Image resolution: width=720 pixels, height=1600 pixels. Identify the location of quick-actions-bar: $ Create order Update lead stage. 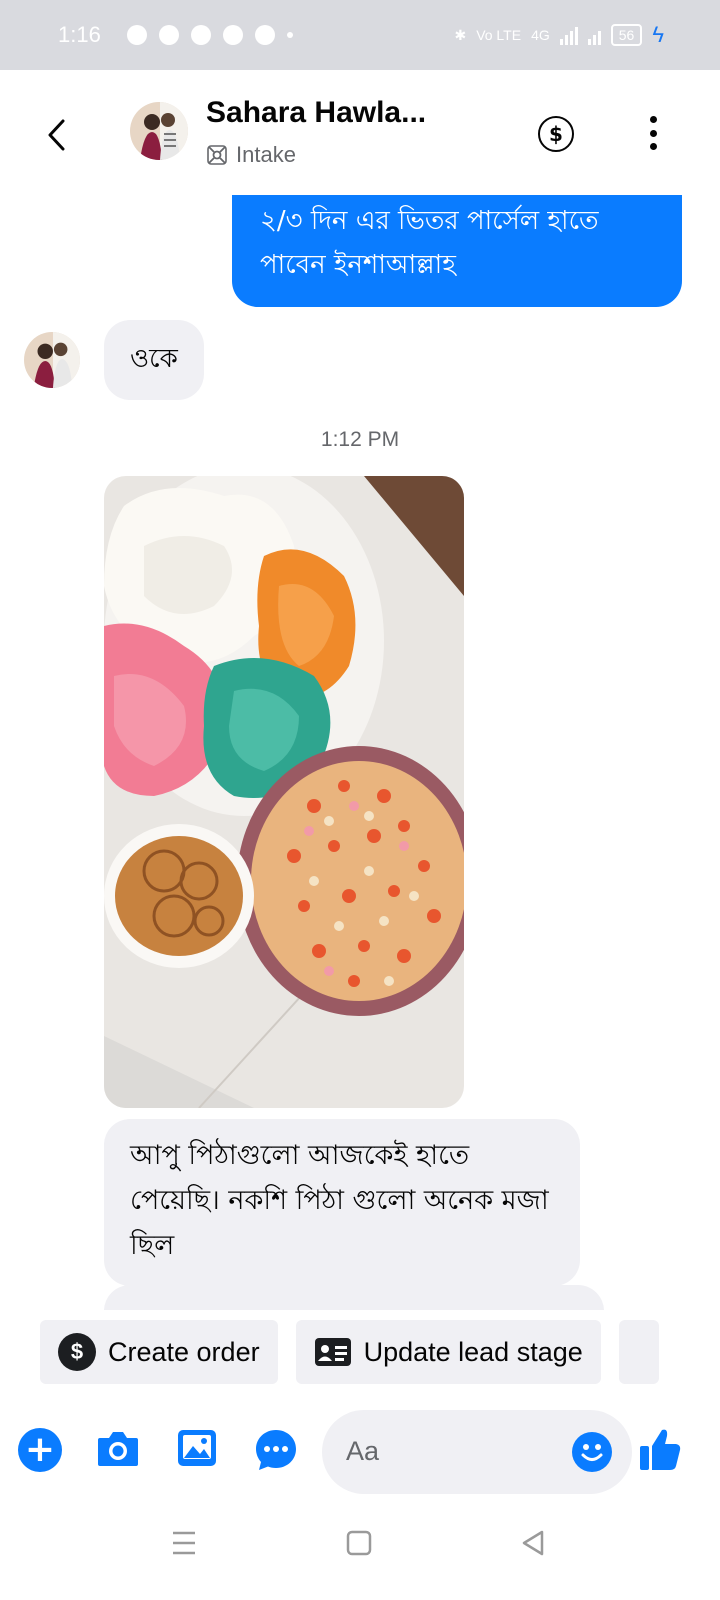
(360, 1352).